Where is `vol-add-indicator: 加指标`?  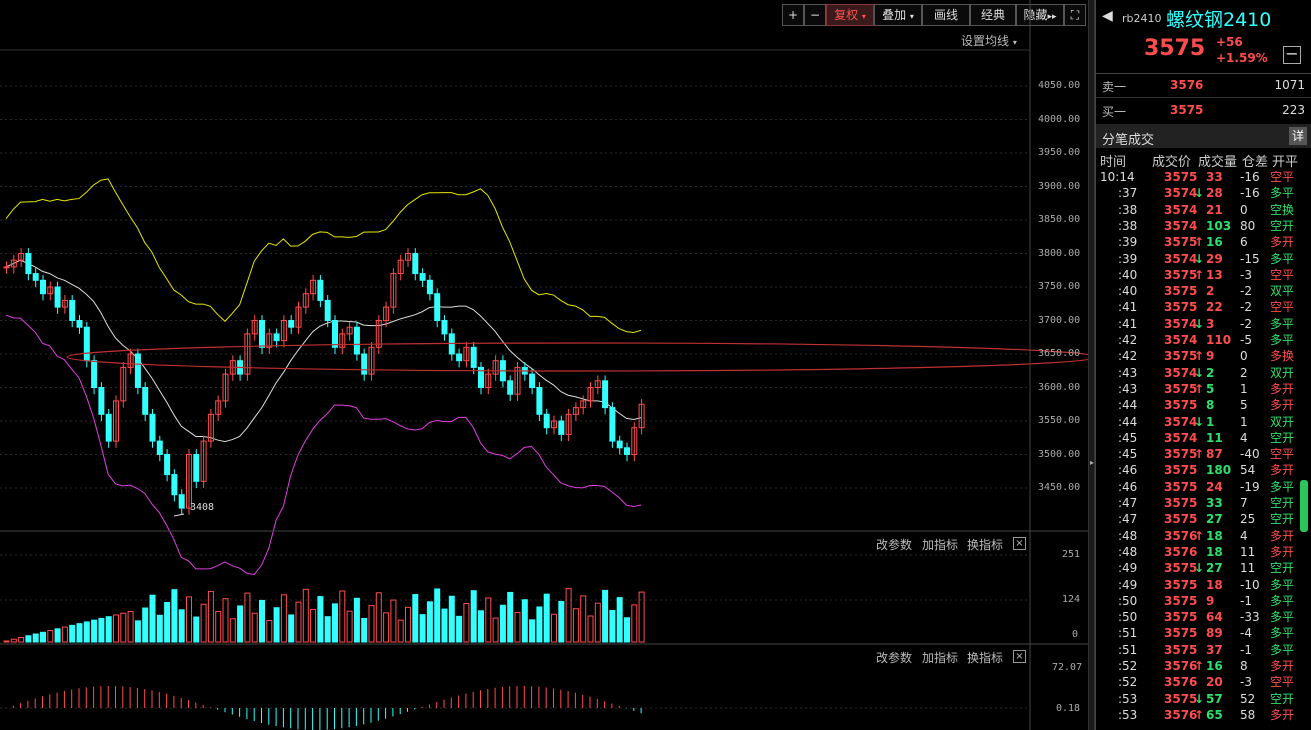
vol-add-indicator: 加指标 is located at coordinates (940, 544).